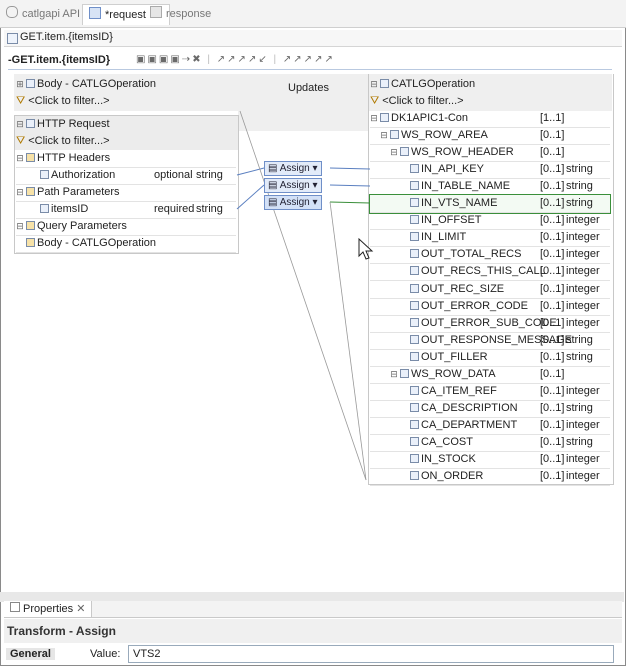 The width and height of the screenshot is (626, 666). Describe the element at coordinates (313, 609) in the screenshot. I see `properties-tabbar: Properties ✕` at that location.